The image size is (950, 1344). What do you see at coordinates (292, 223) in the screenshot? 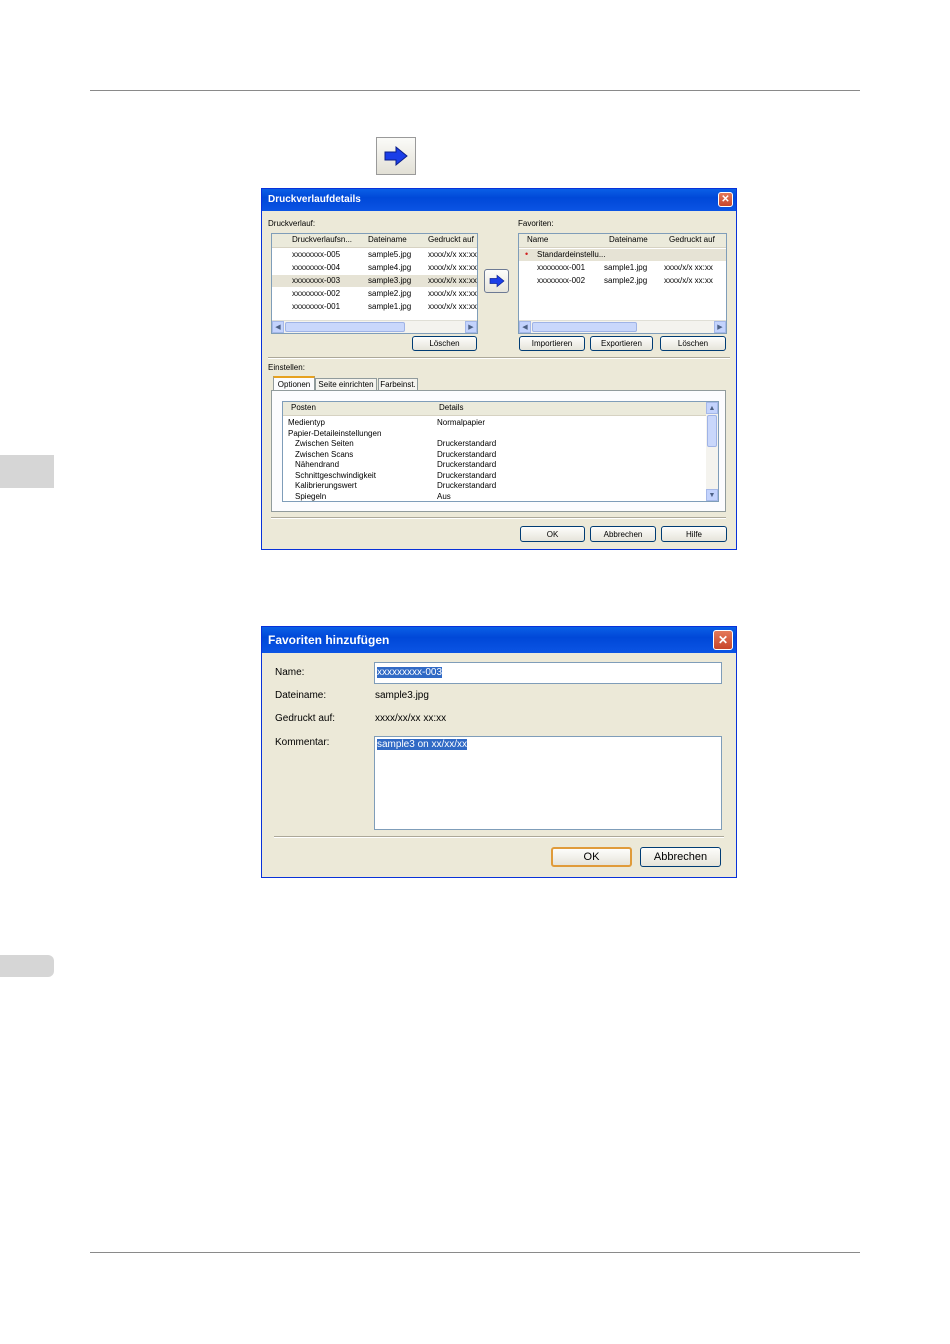
I see `history-label: Druckverlauf:` at bounding box center [292, 223].